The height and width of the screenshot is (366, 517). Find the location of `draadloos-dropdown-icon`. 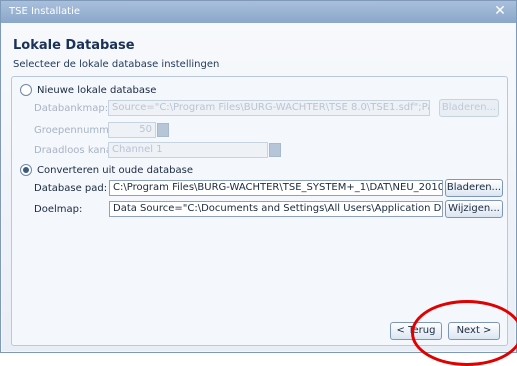

draadloos-dropdown-icon is located at coordinates (275, 150).